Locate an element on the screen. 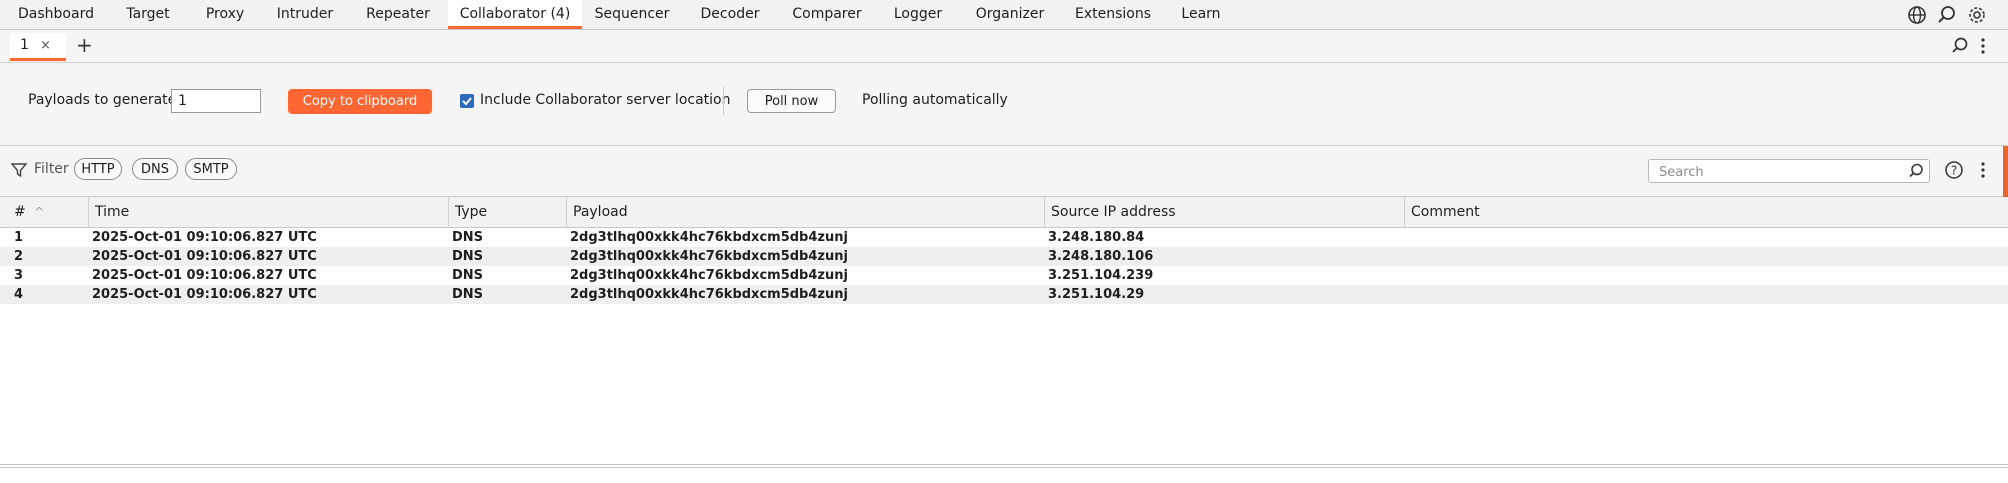  filter-bar: Filter HTTP DNS SMTP ? is located at coordinates (1004, 171).